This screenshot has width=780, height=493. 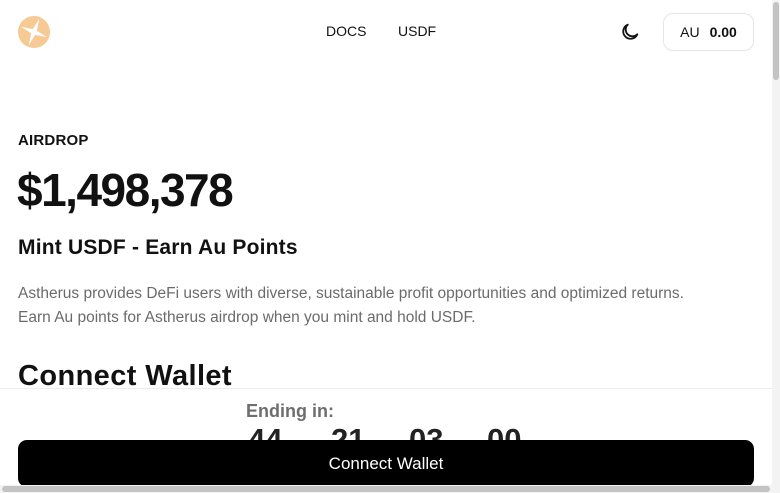 I want to click on hero-subtitle: Mint USDF - Earn Au Points, so click(x=158, y=247).